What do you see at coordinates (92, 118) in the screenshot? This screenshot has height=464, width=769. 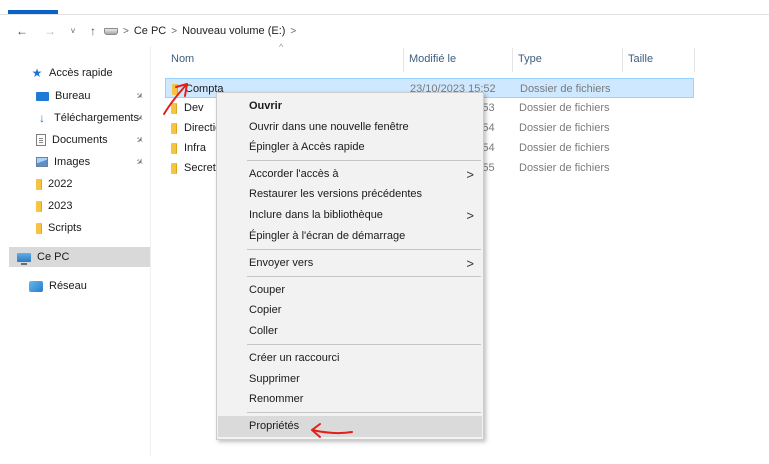 I see `sidebar-item-telechargements: ↓ Téléchargements` at bounding box center [92, 118].